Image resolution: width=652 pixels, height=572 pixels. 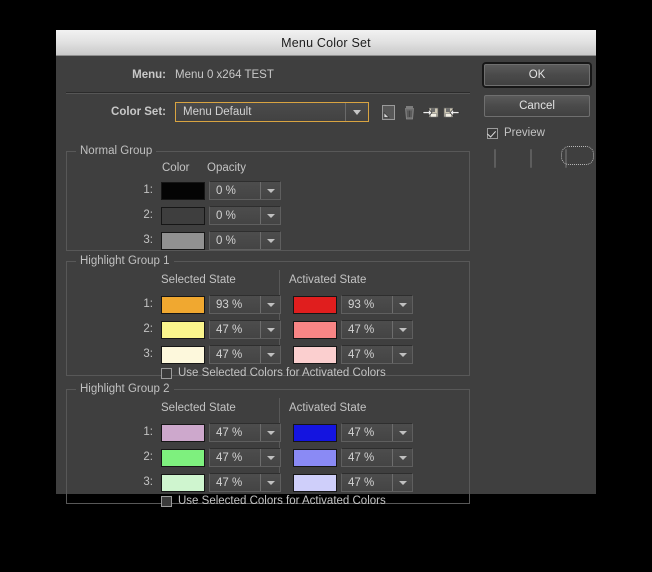 I want to click on color-set-dropdown-arrow, so click(x=356, y=112).